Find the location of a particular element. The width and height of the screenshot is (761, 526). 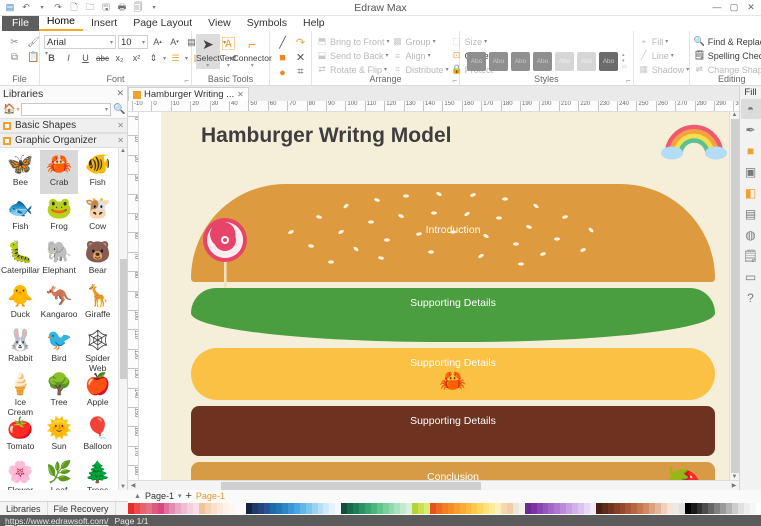

library-shape-caterpillar: 🐛 Caterpillar is located at coordinates (20, 260).